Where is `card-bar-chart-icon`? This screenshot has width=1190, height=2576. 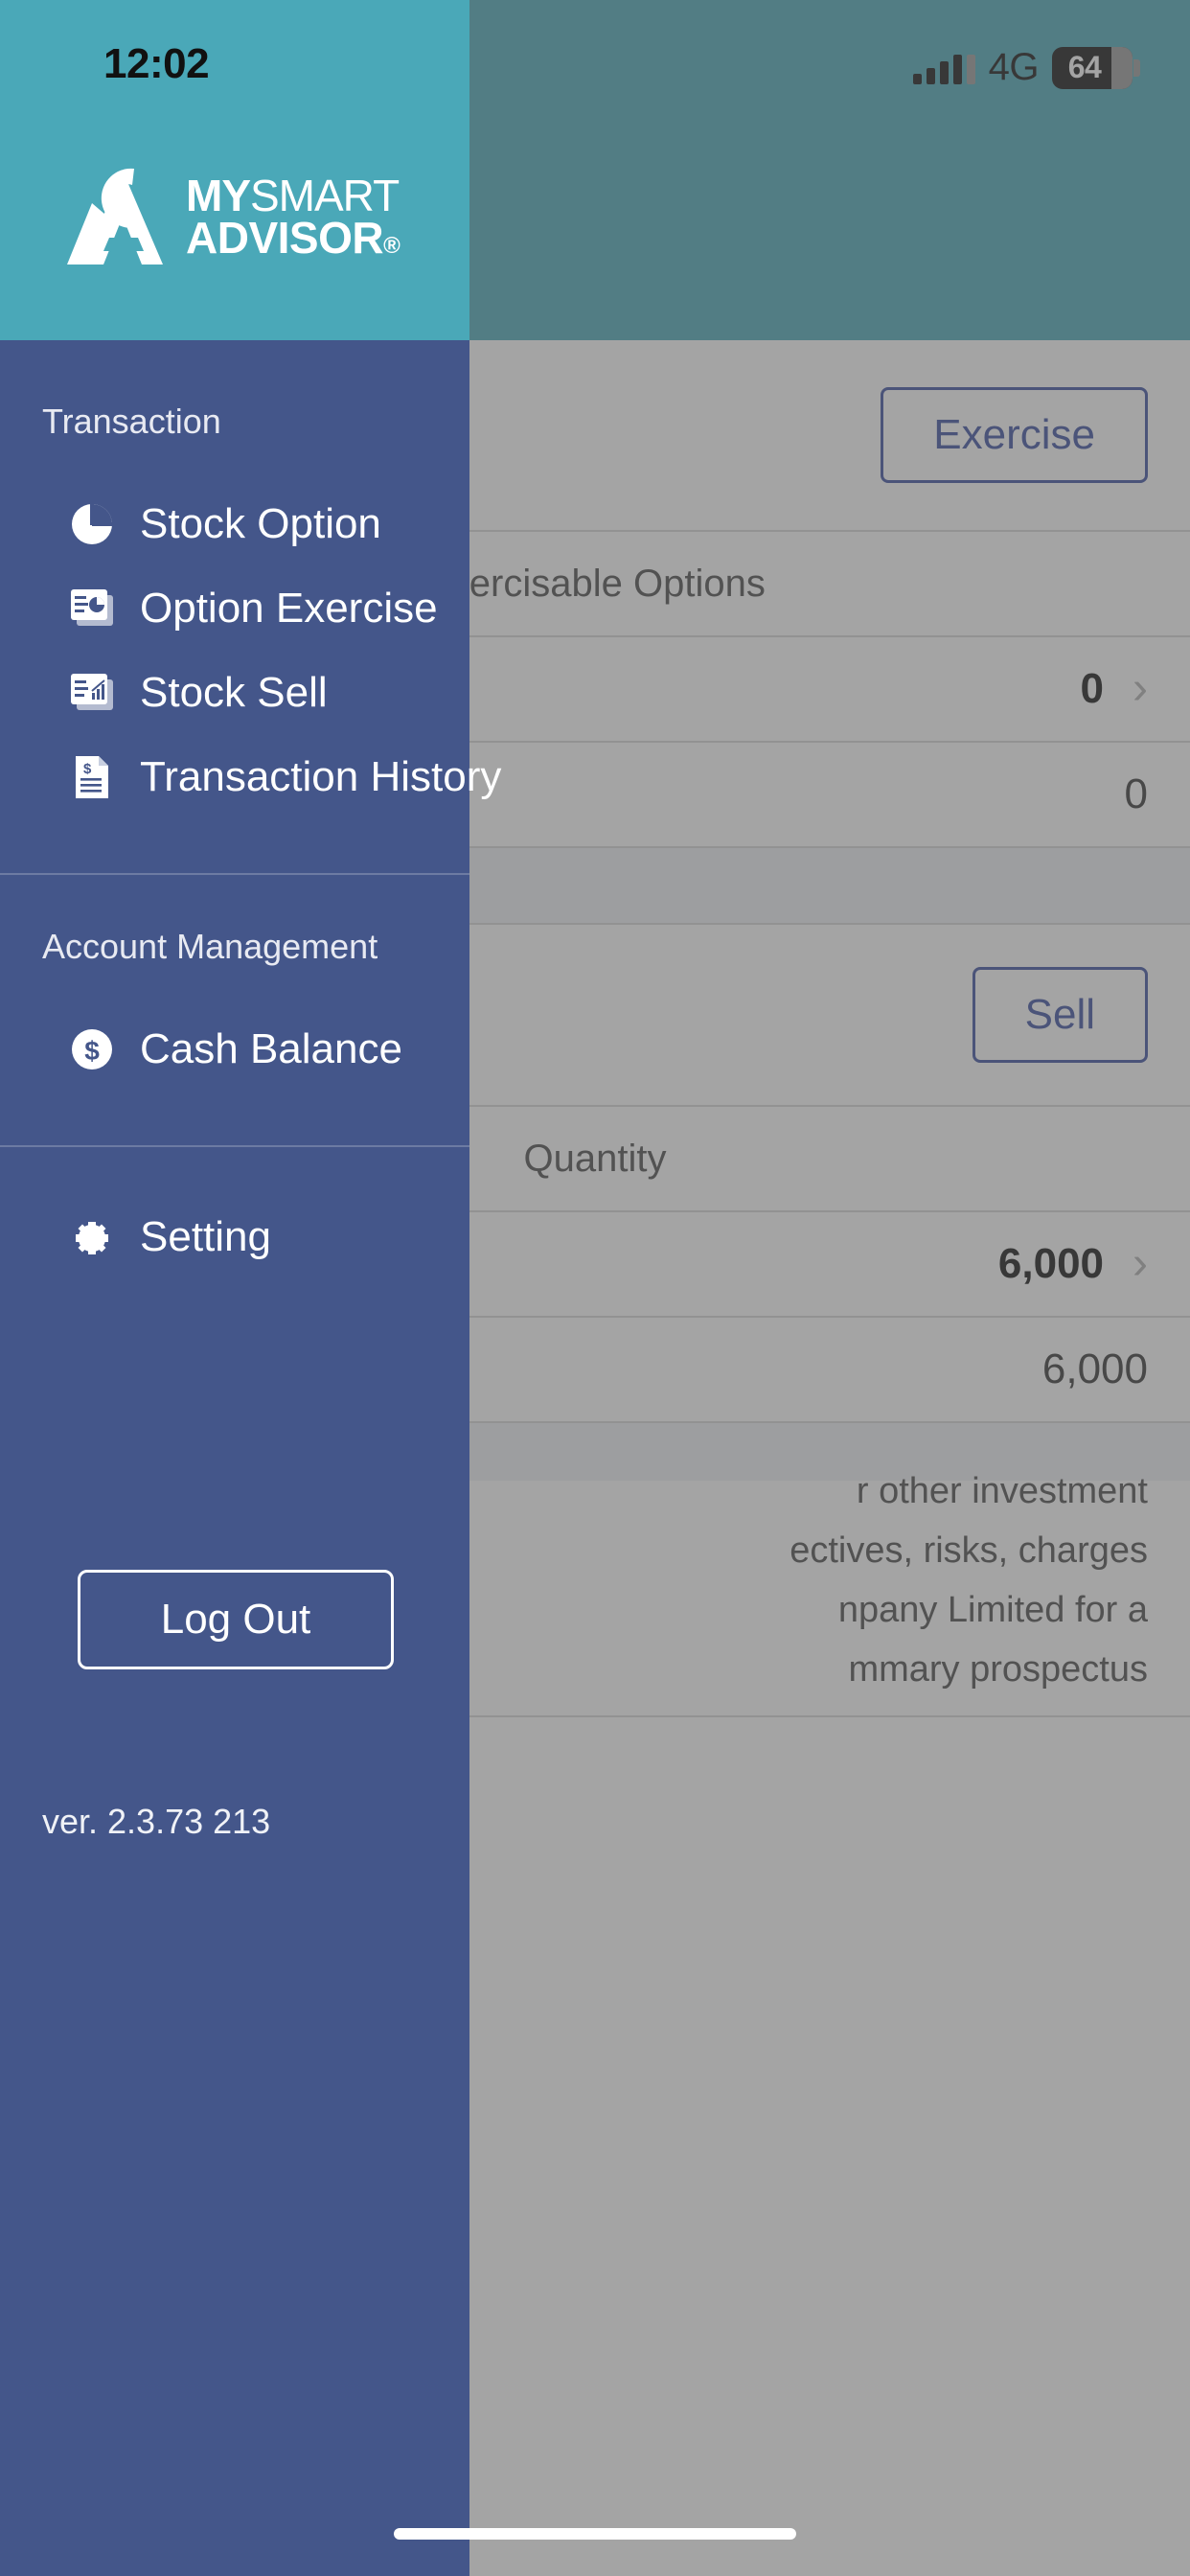
card-bar-chart-icon is located at coordinates (92, 693).